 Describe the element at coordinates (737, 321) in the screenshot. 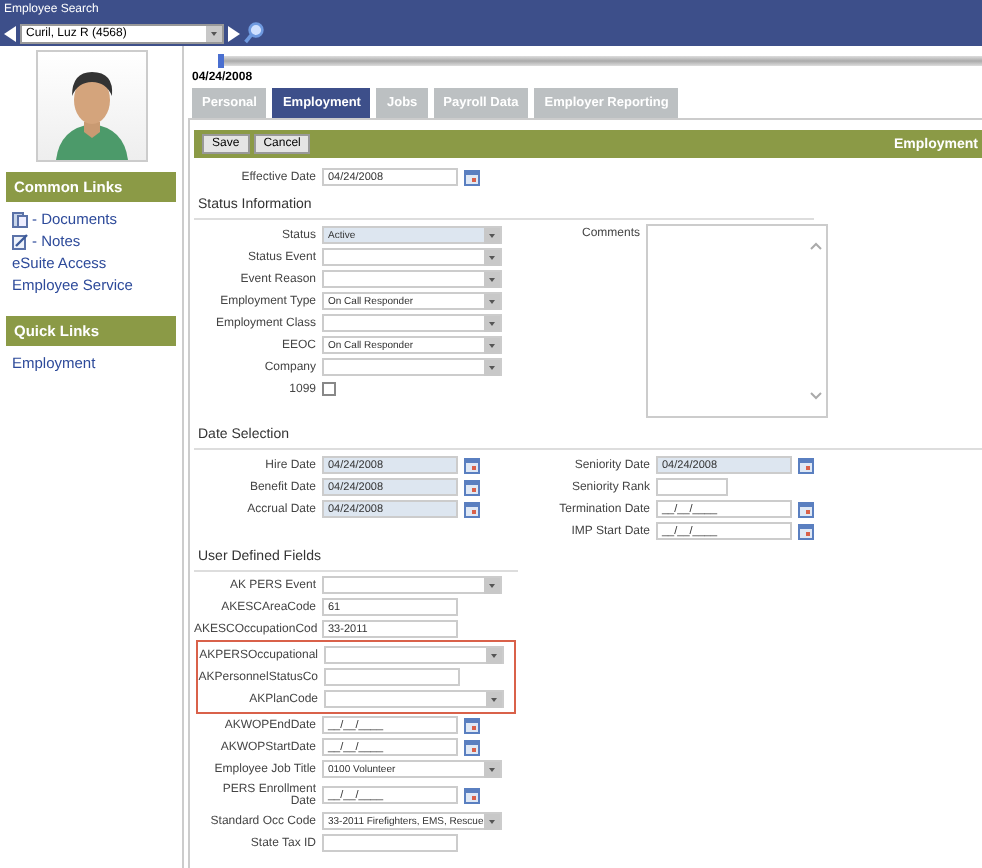

I see `comments-field` at that location.